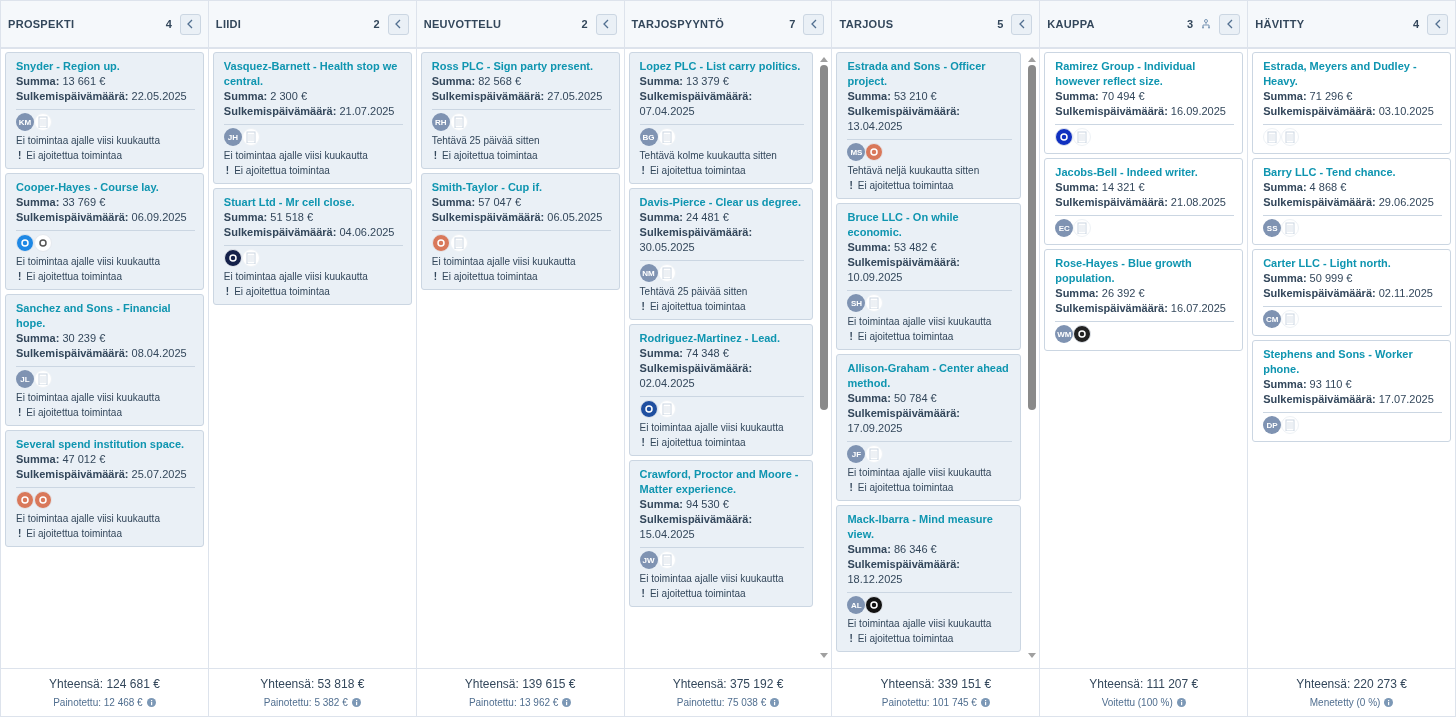 This screenshot has width=1456, height=717. I want to click on close-date-text: Sulkemispäivämäärä: 02.11.2025, so click(1348, 293).